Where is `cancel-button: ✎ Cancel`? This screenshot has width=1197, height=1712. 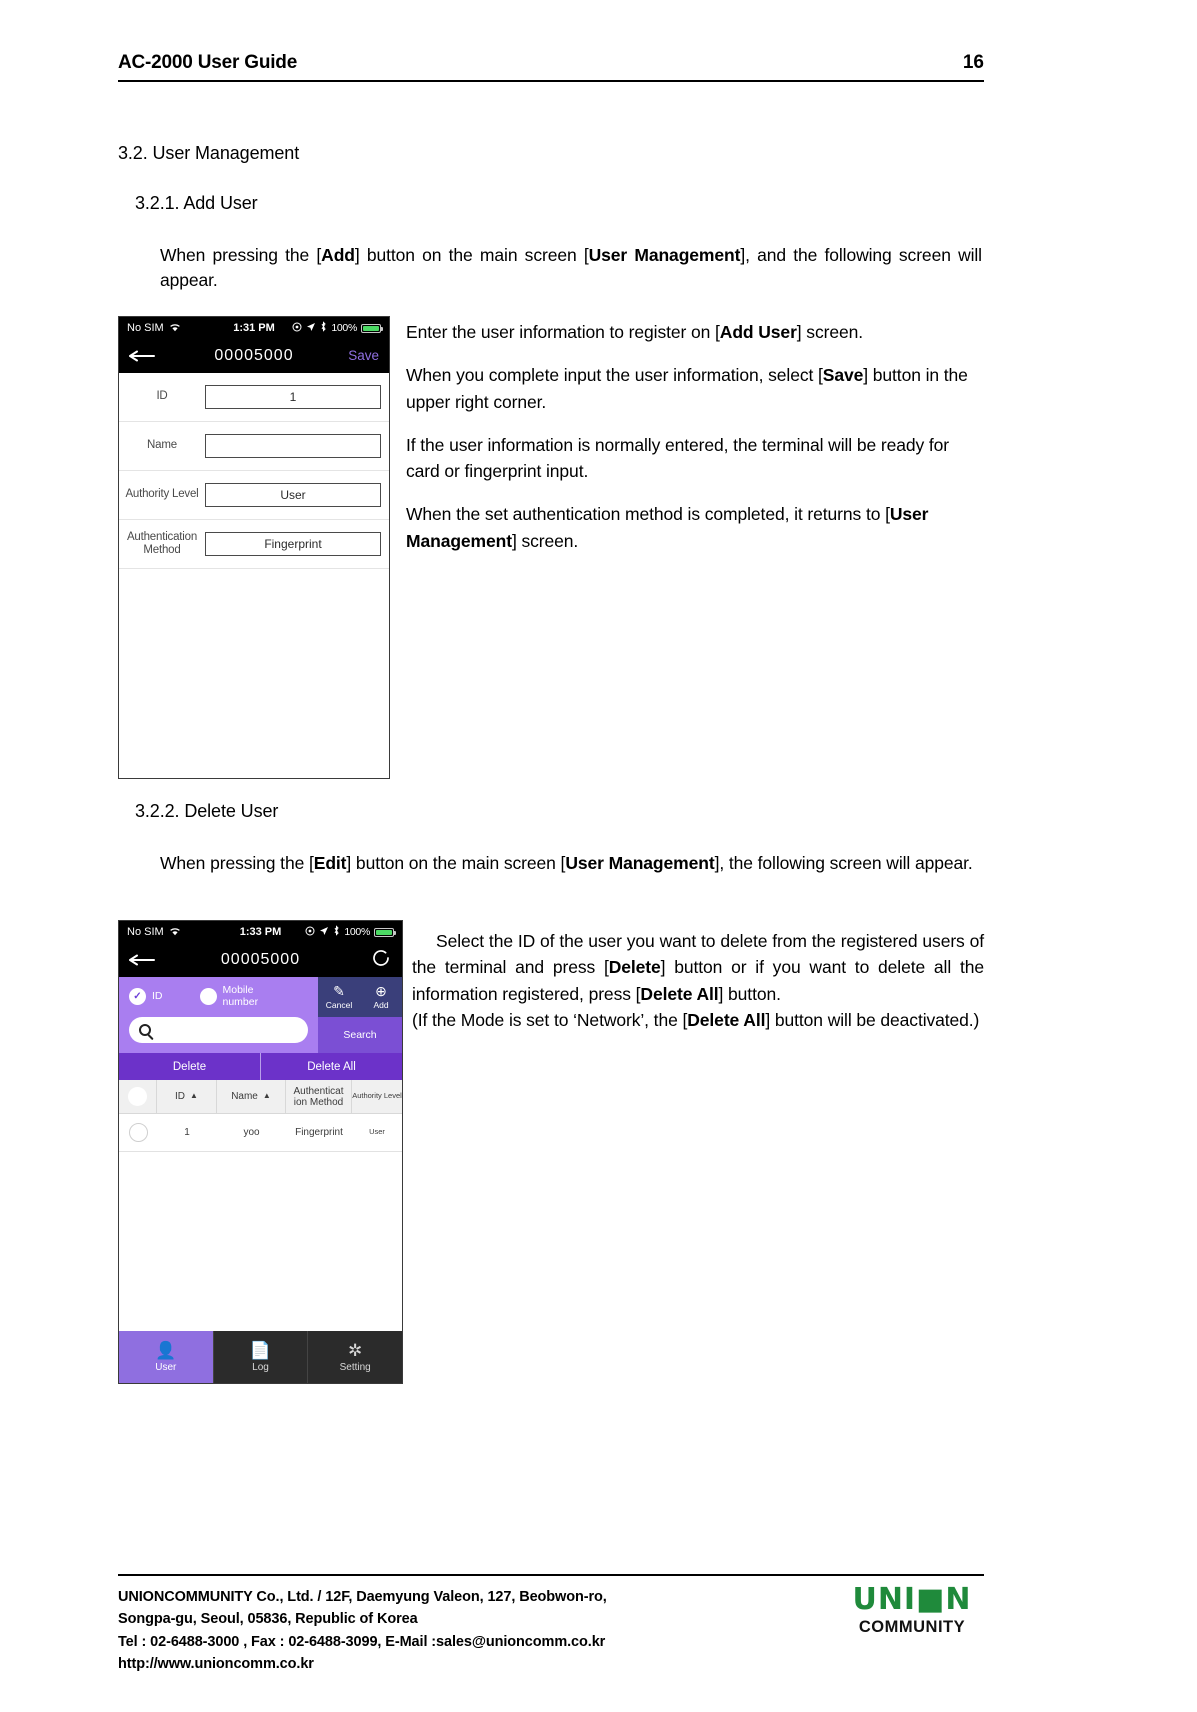 cancel-button: ✎ Cancel is located at coordinates (339, 997).